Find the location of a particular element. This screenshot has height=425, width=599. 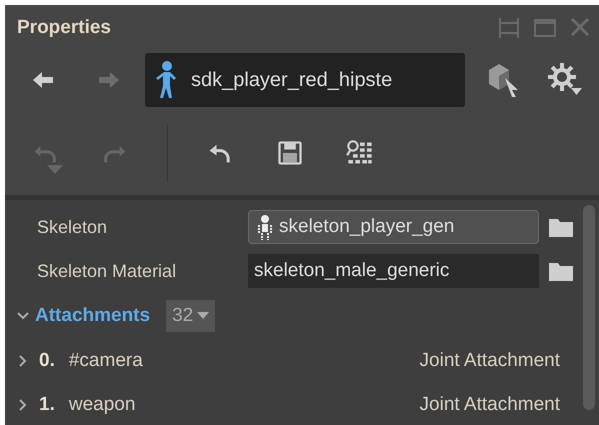

text-field: skeleton_male_generic is located at coordinates (393, 271).